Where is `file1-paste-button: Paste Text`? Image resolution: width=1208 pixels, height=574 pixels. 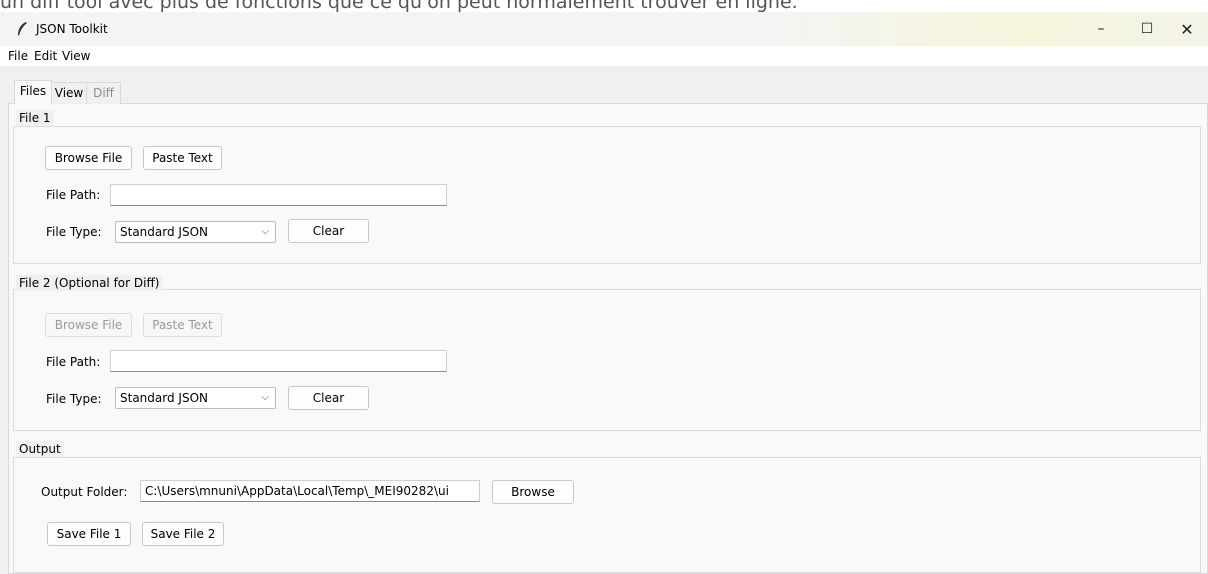 file1-paste-button: Paste Text is located at coordinates (182, 158).